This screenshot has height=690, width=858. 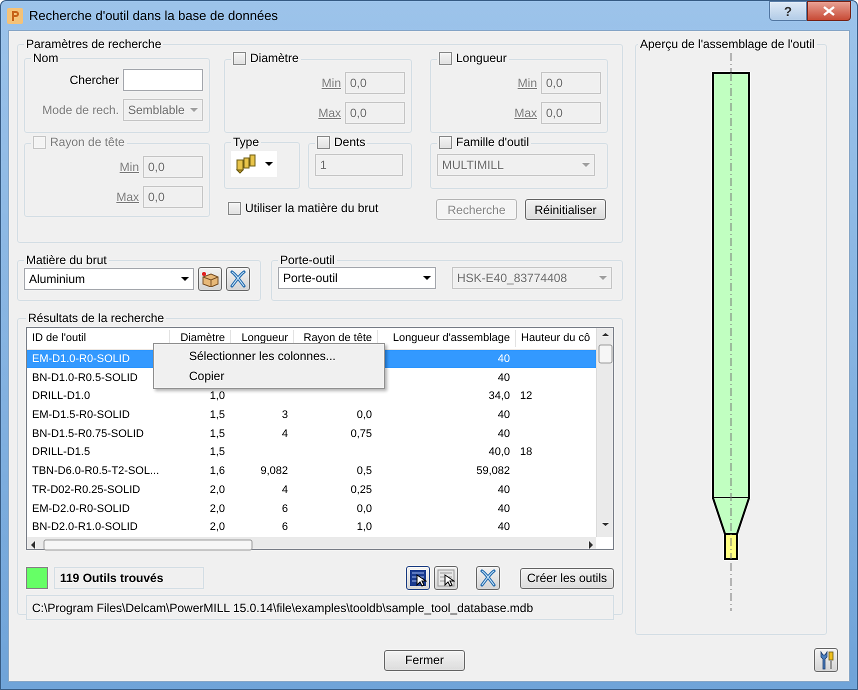 I want to click on horizontal-scrollbar, so click(x=311, y=543).